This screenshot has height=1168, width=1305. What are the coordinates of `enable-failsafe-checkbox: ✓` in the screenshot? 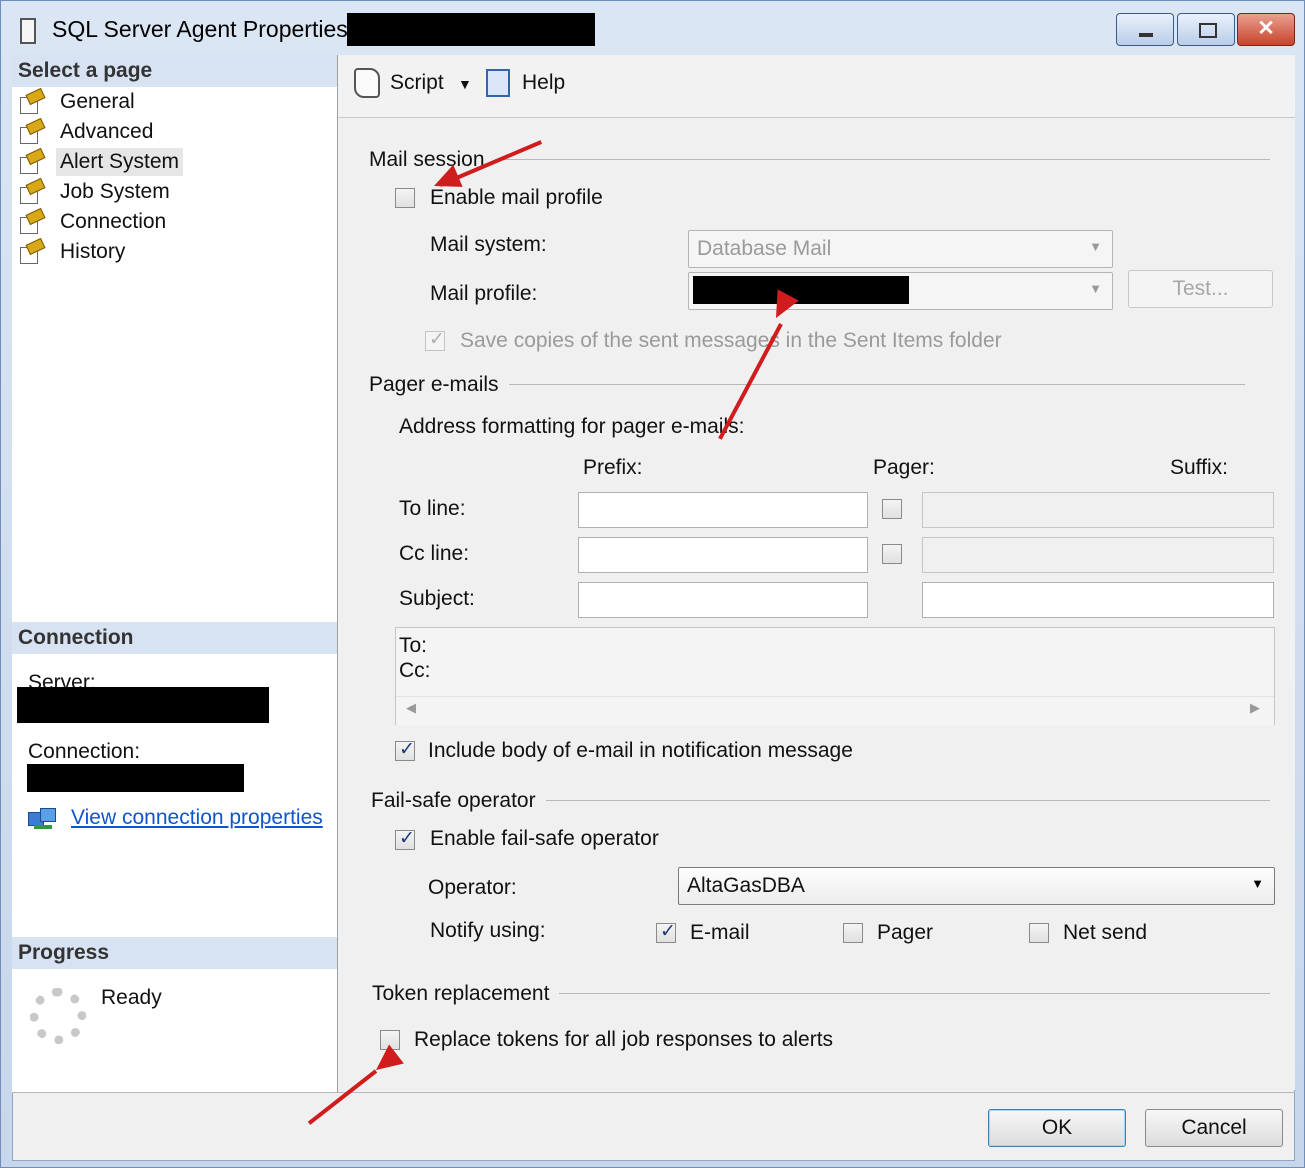 It's located at (405, 839).